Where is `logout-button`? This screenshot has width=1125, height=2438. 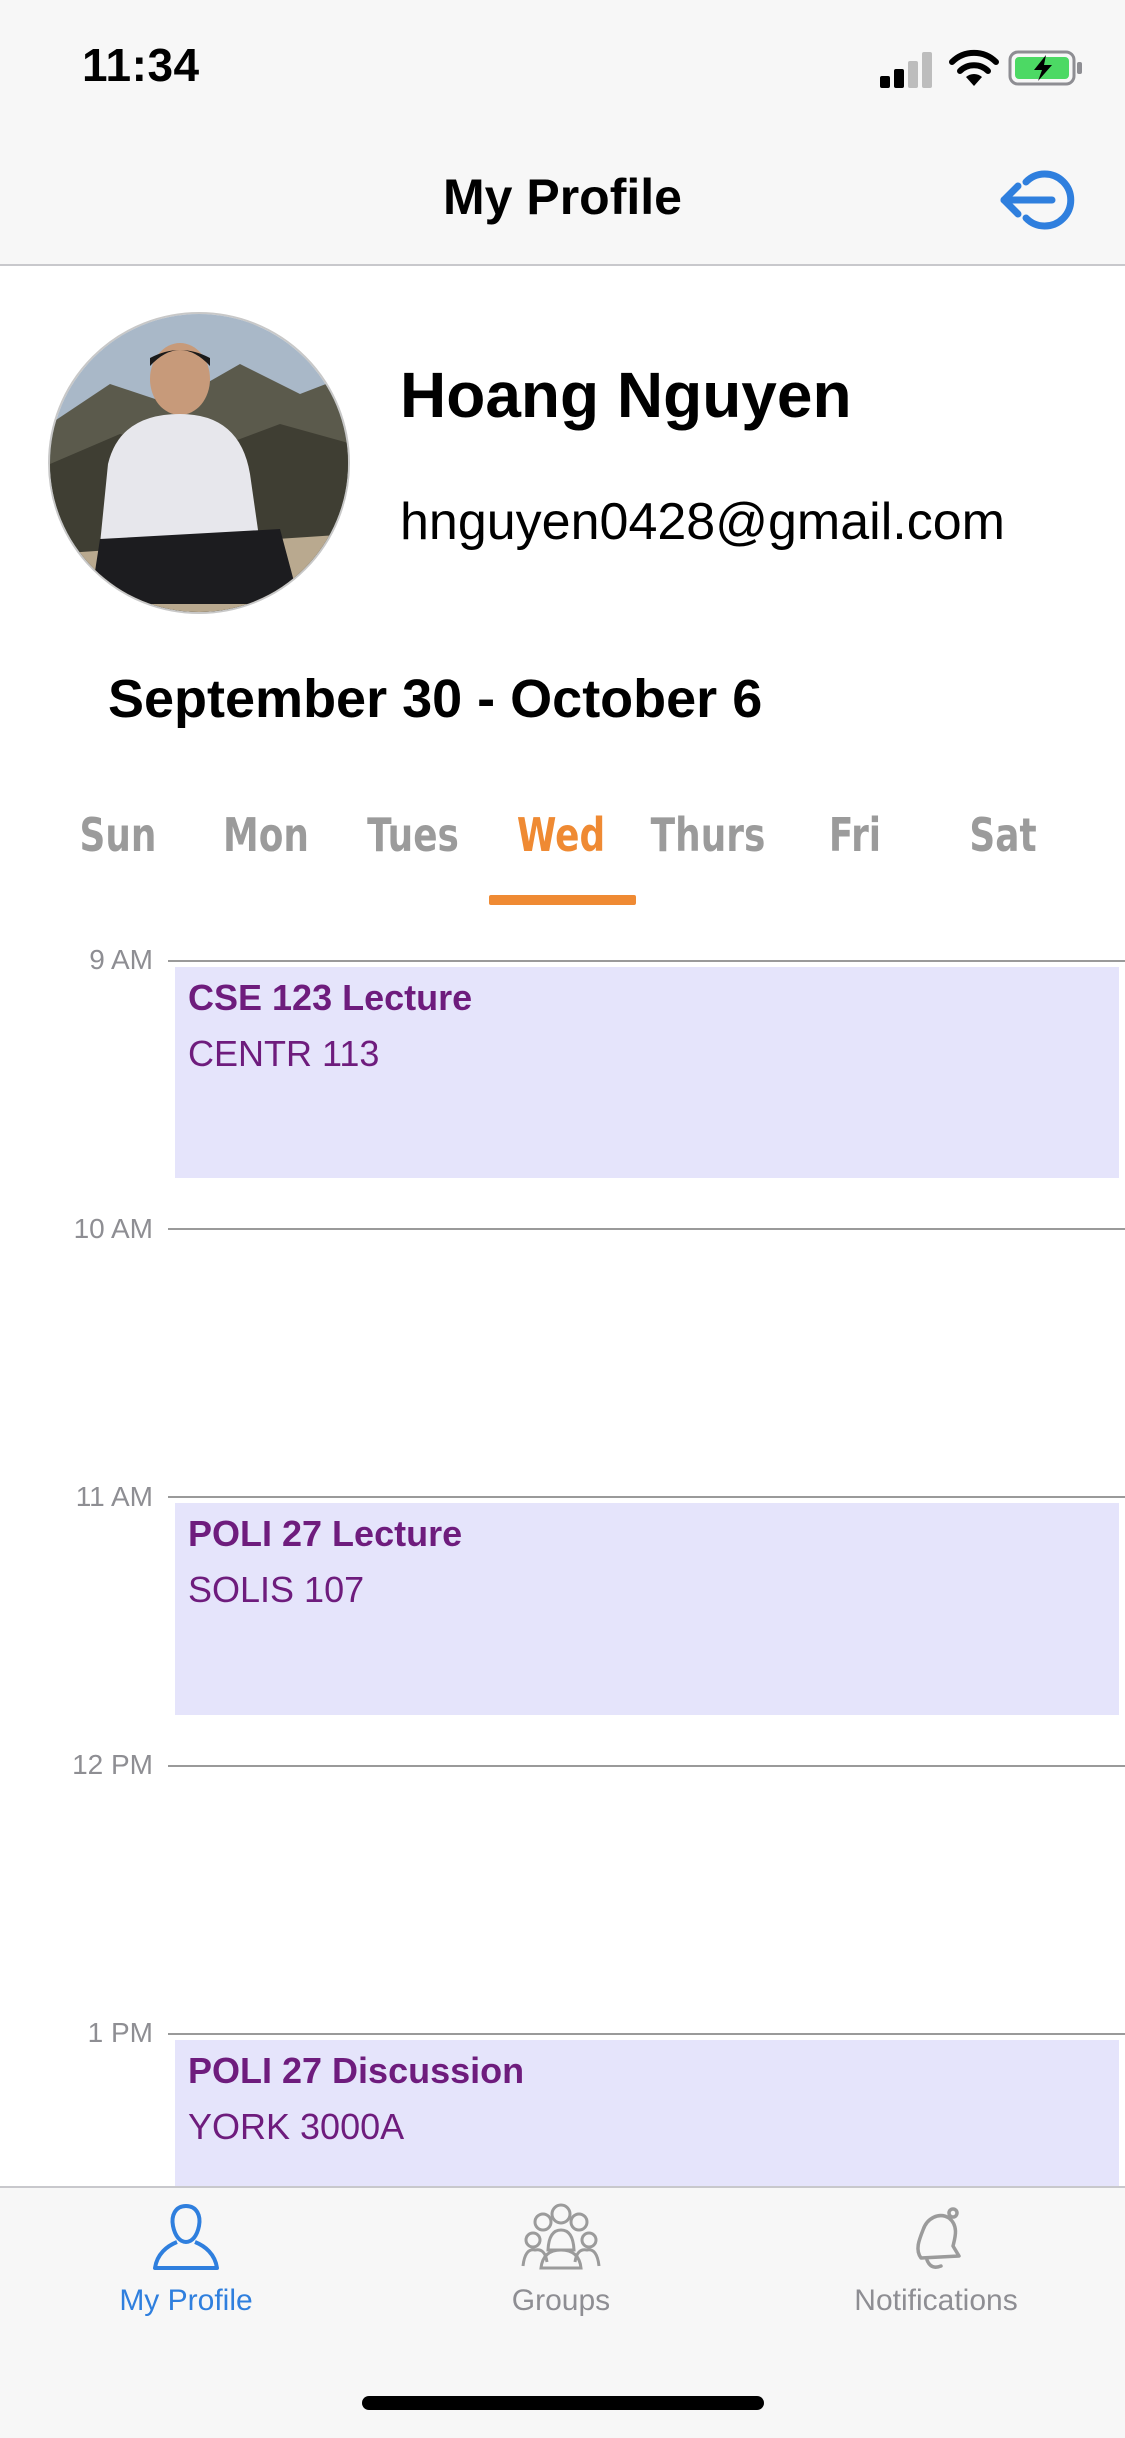
logout-button is located at coordinates (1040, 200).